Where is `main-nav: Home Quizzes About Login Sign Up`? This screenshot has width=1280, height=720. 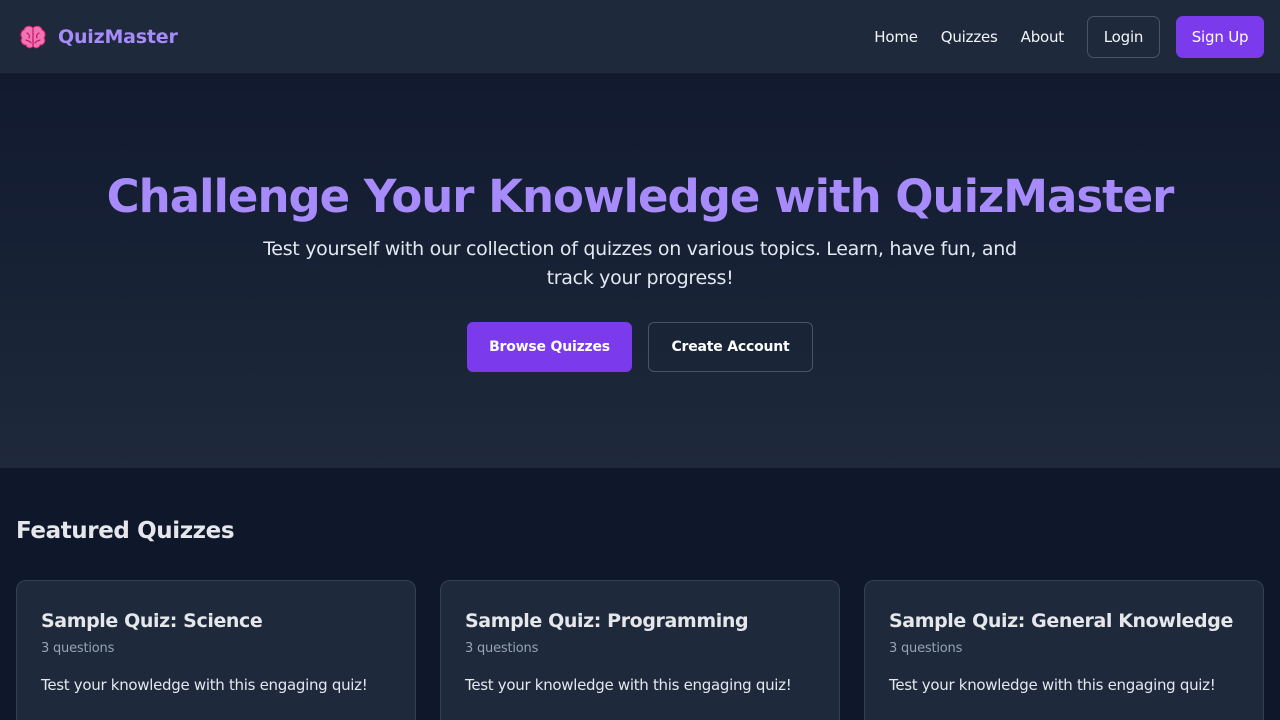 main-nav: Home Quizzes About Login Sign Up is located at coordinates (1069, 36).